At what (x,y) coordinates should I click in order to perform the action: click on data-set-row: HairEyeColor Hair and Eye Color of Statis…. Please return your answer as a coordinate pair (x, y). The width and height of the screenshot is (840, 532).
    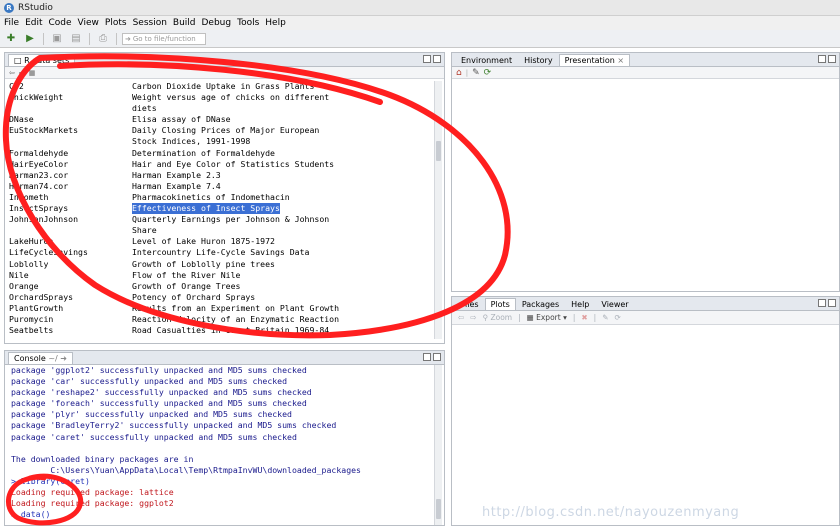
    Looking at the image, I should click on (222, 164).